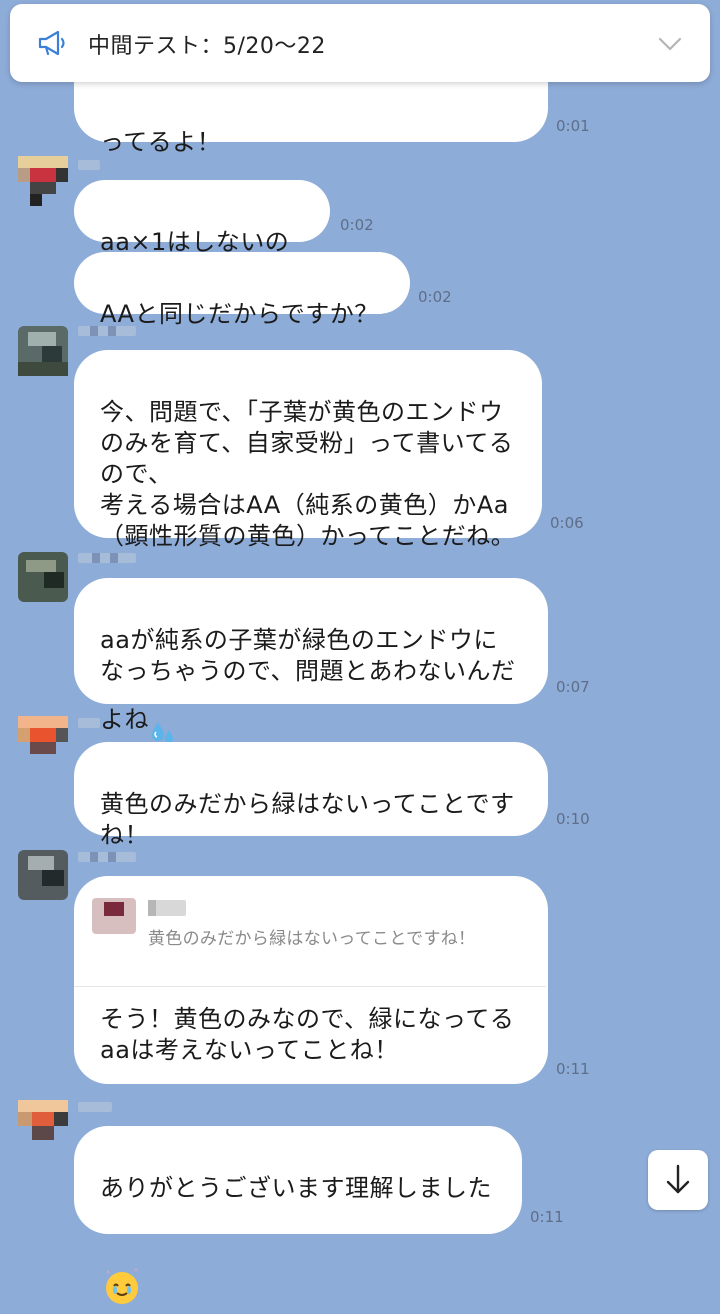 The width and height of the screenshot is (720, 1314). What do you see at coordinates (122, 1274) in the screenshot?
I see `grateful-face-icon` at bounding box center [122, 1274].